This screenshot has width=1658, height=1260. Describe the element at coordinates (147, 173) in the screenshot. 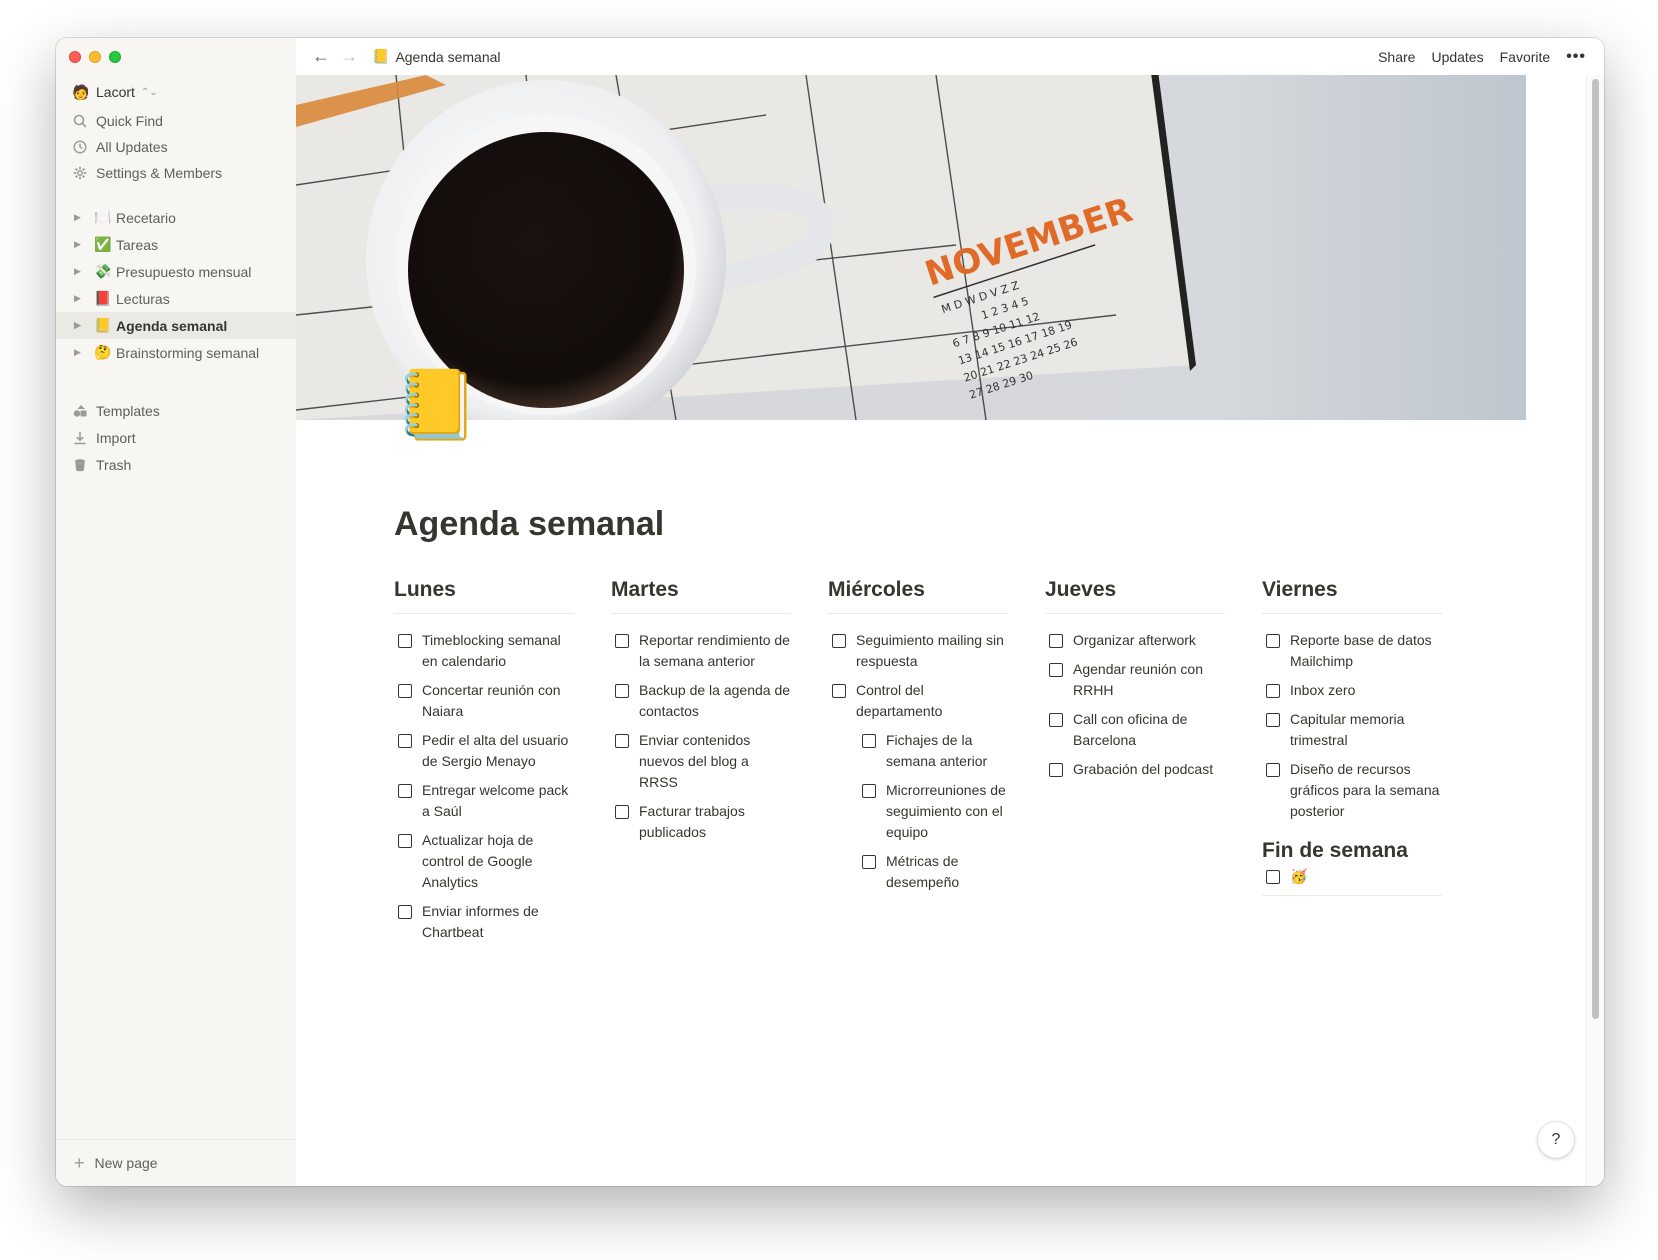

I see `sidebar-item-settings: Settings & Members` at that location.